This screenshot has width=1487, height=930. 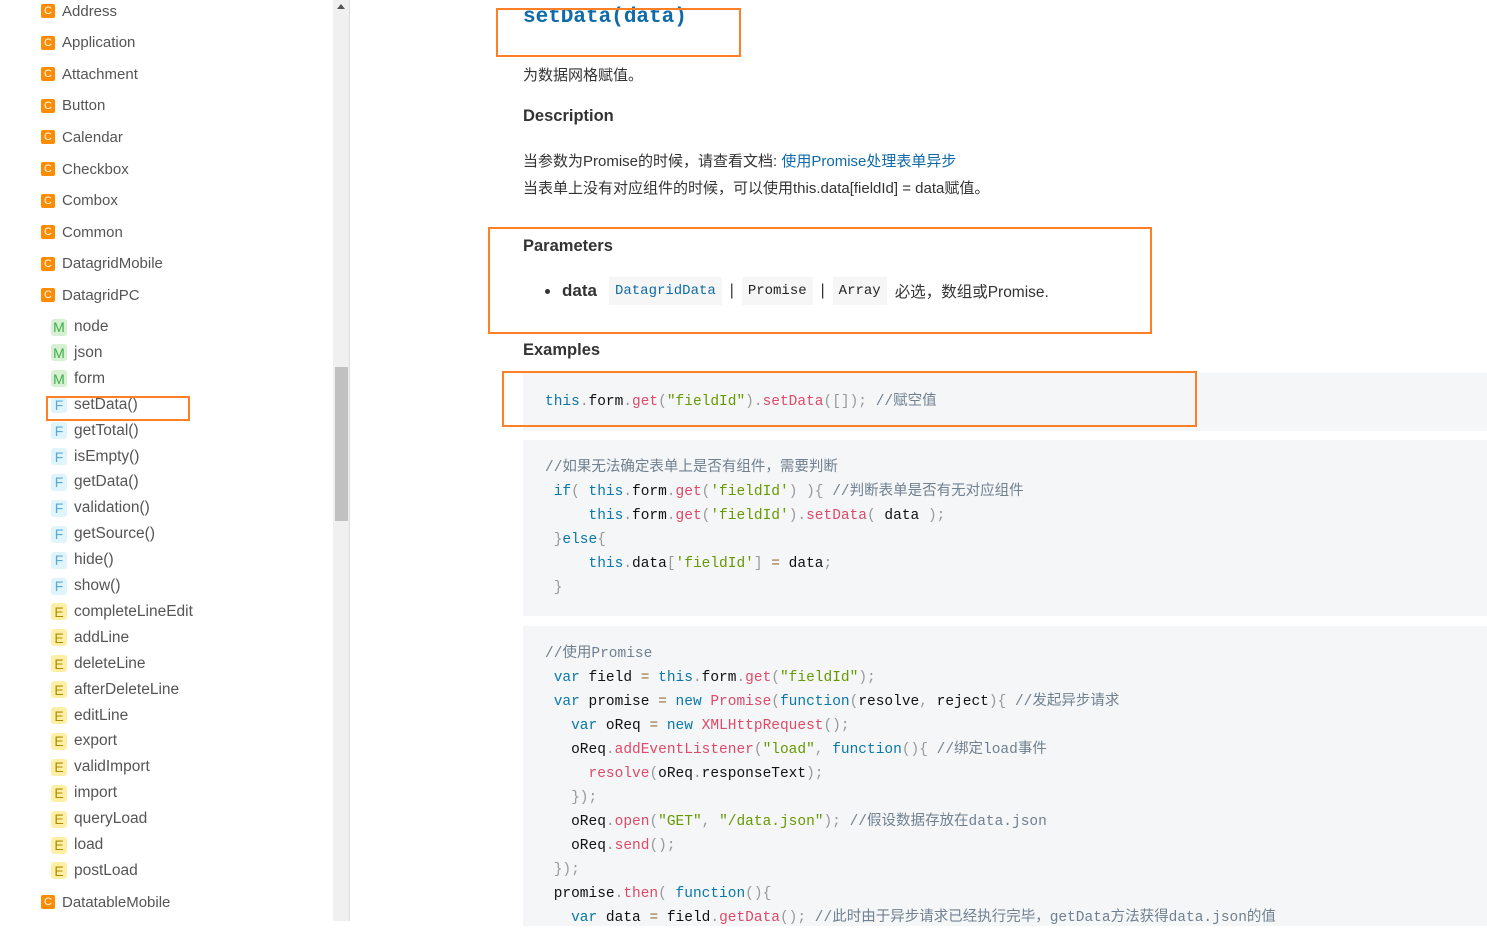 What do you see at coordinates (84, 741) in the screenshot?
I see `sidebar-item-export: Eexport` at bounding box center [84, 741].